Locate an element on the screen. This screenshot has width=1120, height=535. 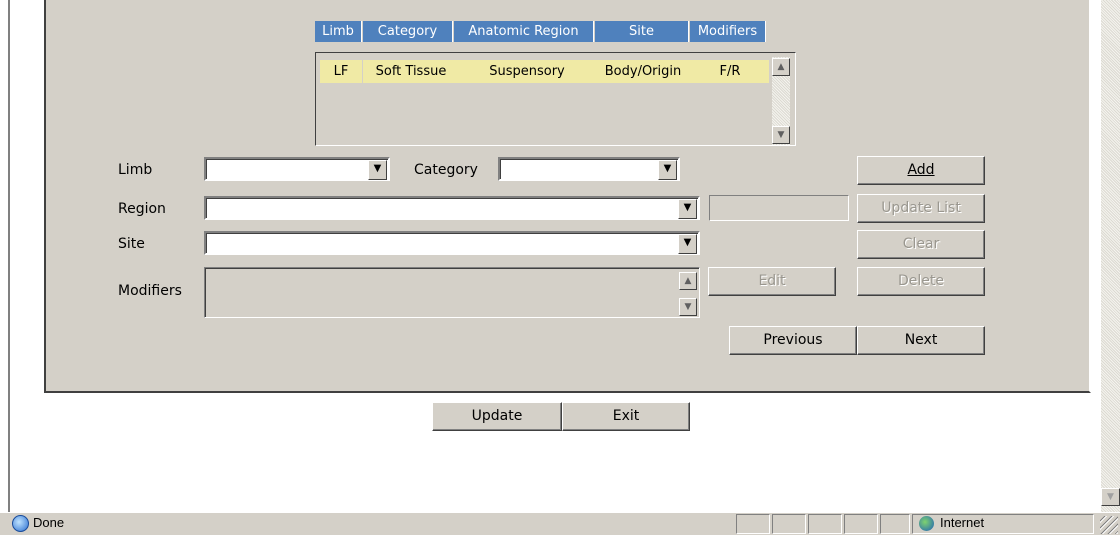
add-button: Add is located at coordinates (921, 170).